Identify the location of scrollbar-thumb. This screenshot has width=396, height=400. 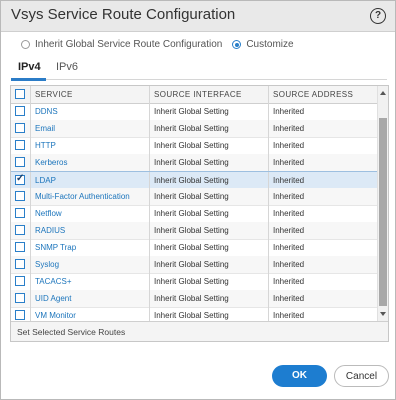
(383, 212).